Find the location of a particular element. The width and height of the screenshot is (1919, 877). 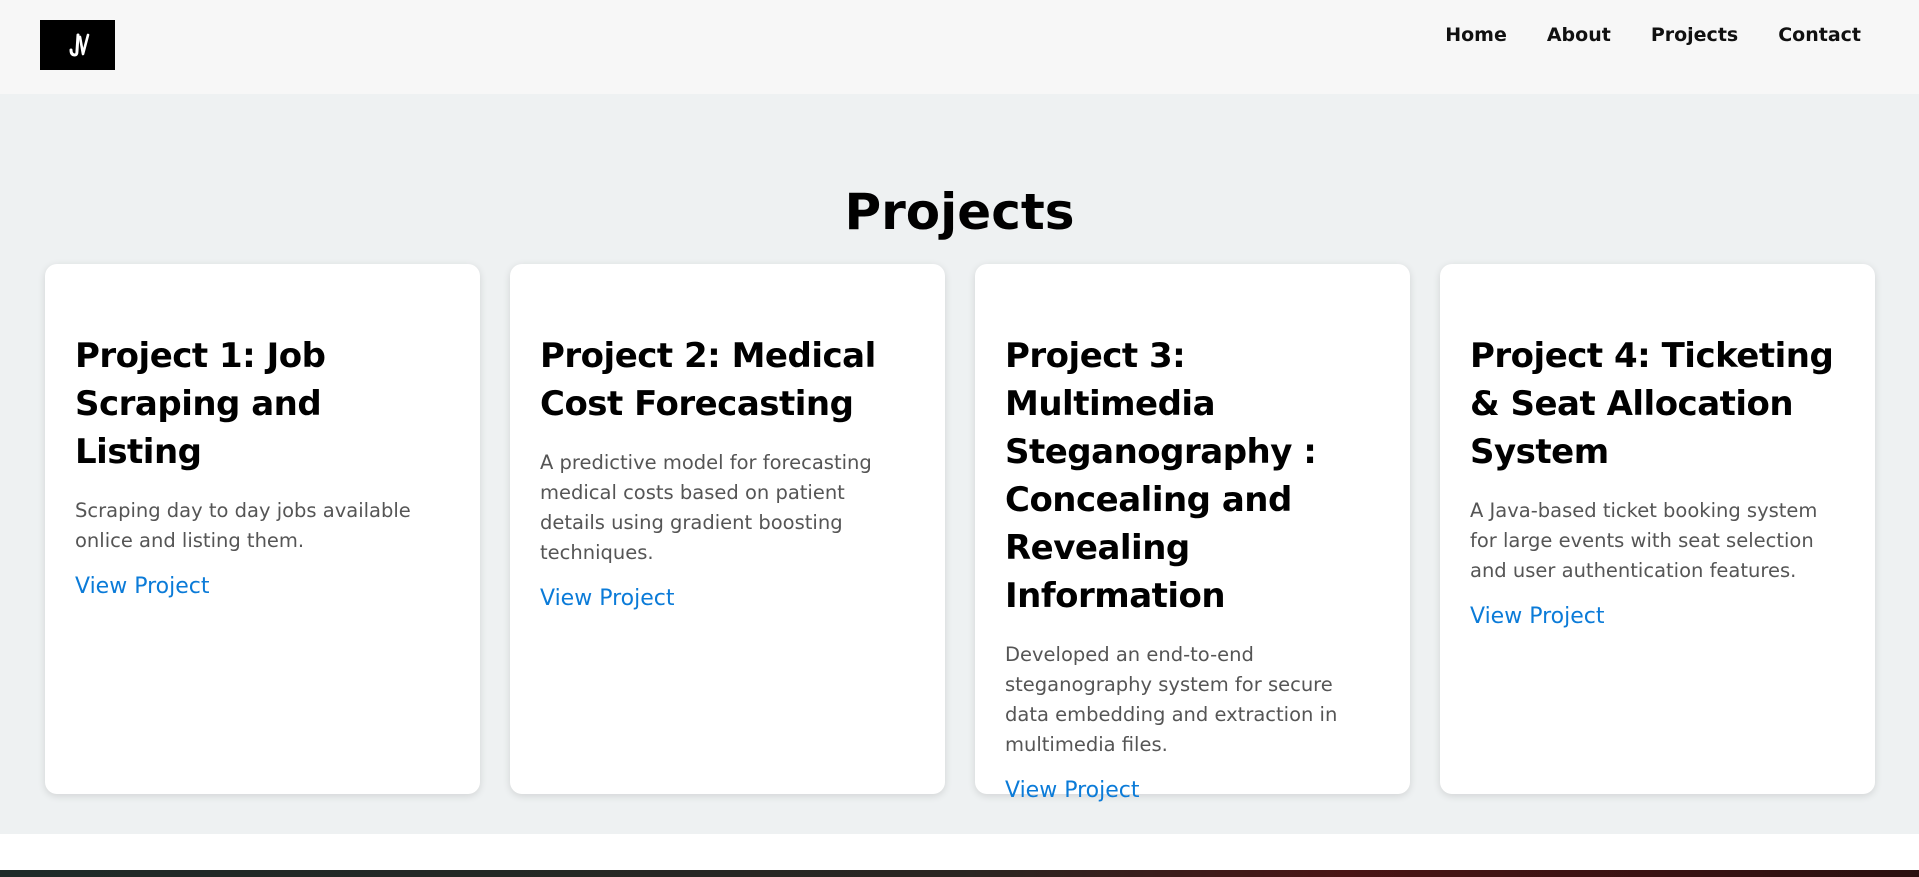

section-divider is located at coordinates (959, 852).